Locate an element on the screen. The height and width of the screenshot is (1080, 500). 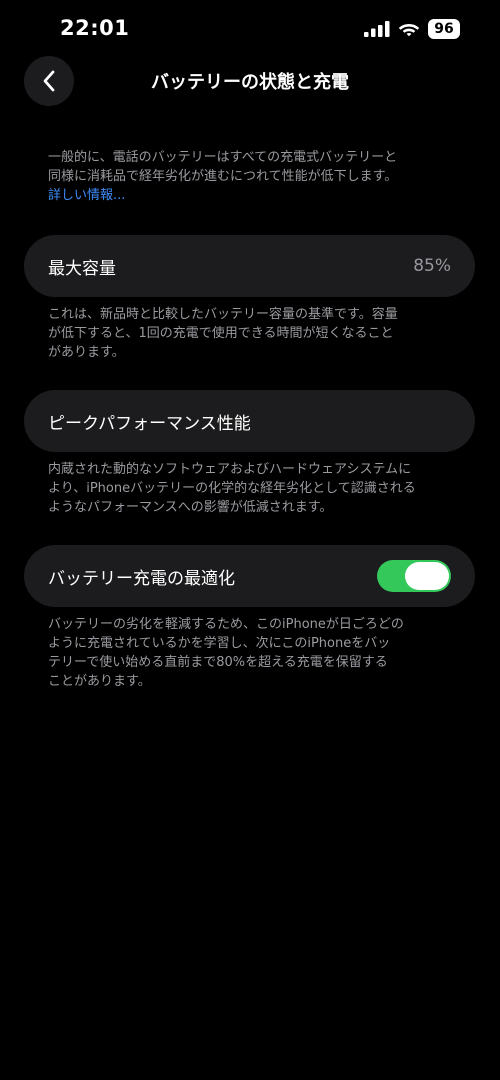
footnote-line: 内蔵された動的なソフトウェアおよびハードウェアシステムに is located at coordinates (230, 469).